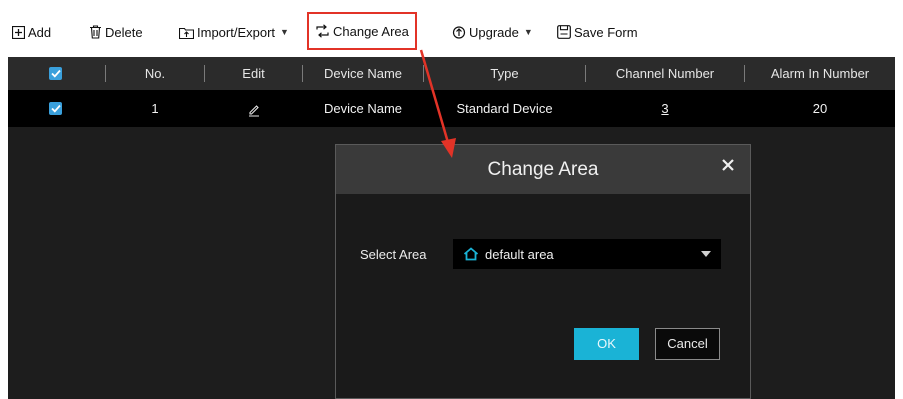 The width and height of the screenshot is (903, 399). Describe the element at coordinates (18, 32) in the screenshot. I see `add-icon` at that location.